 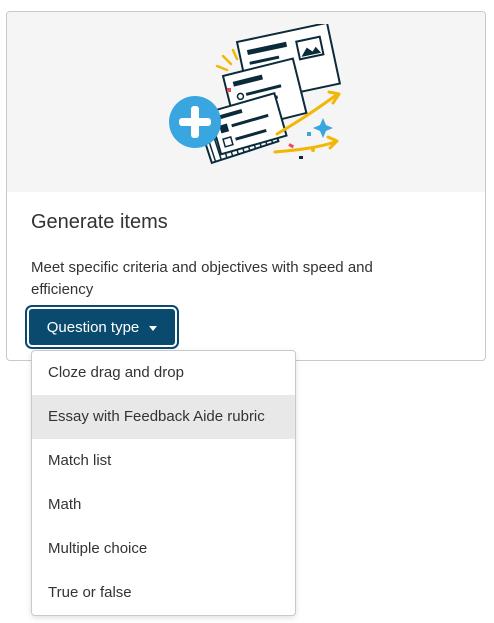 I want to click on caret-down-icon, so click(x=153, y=328).